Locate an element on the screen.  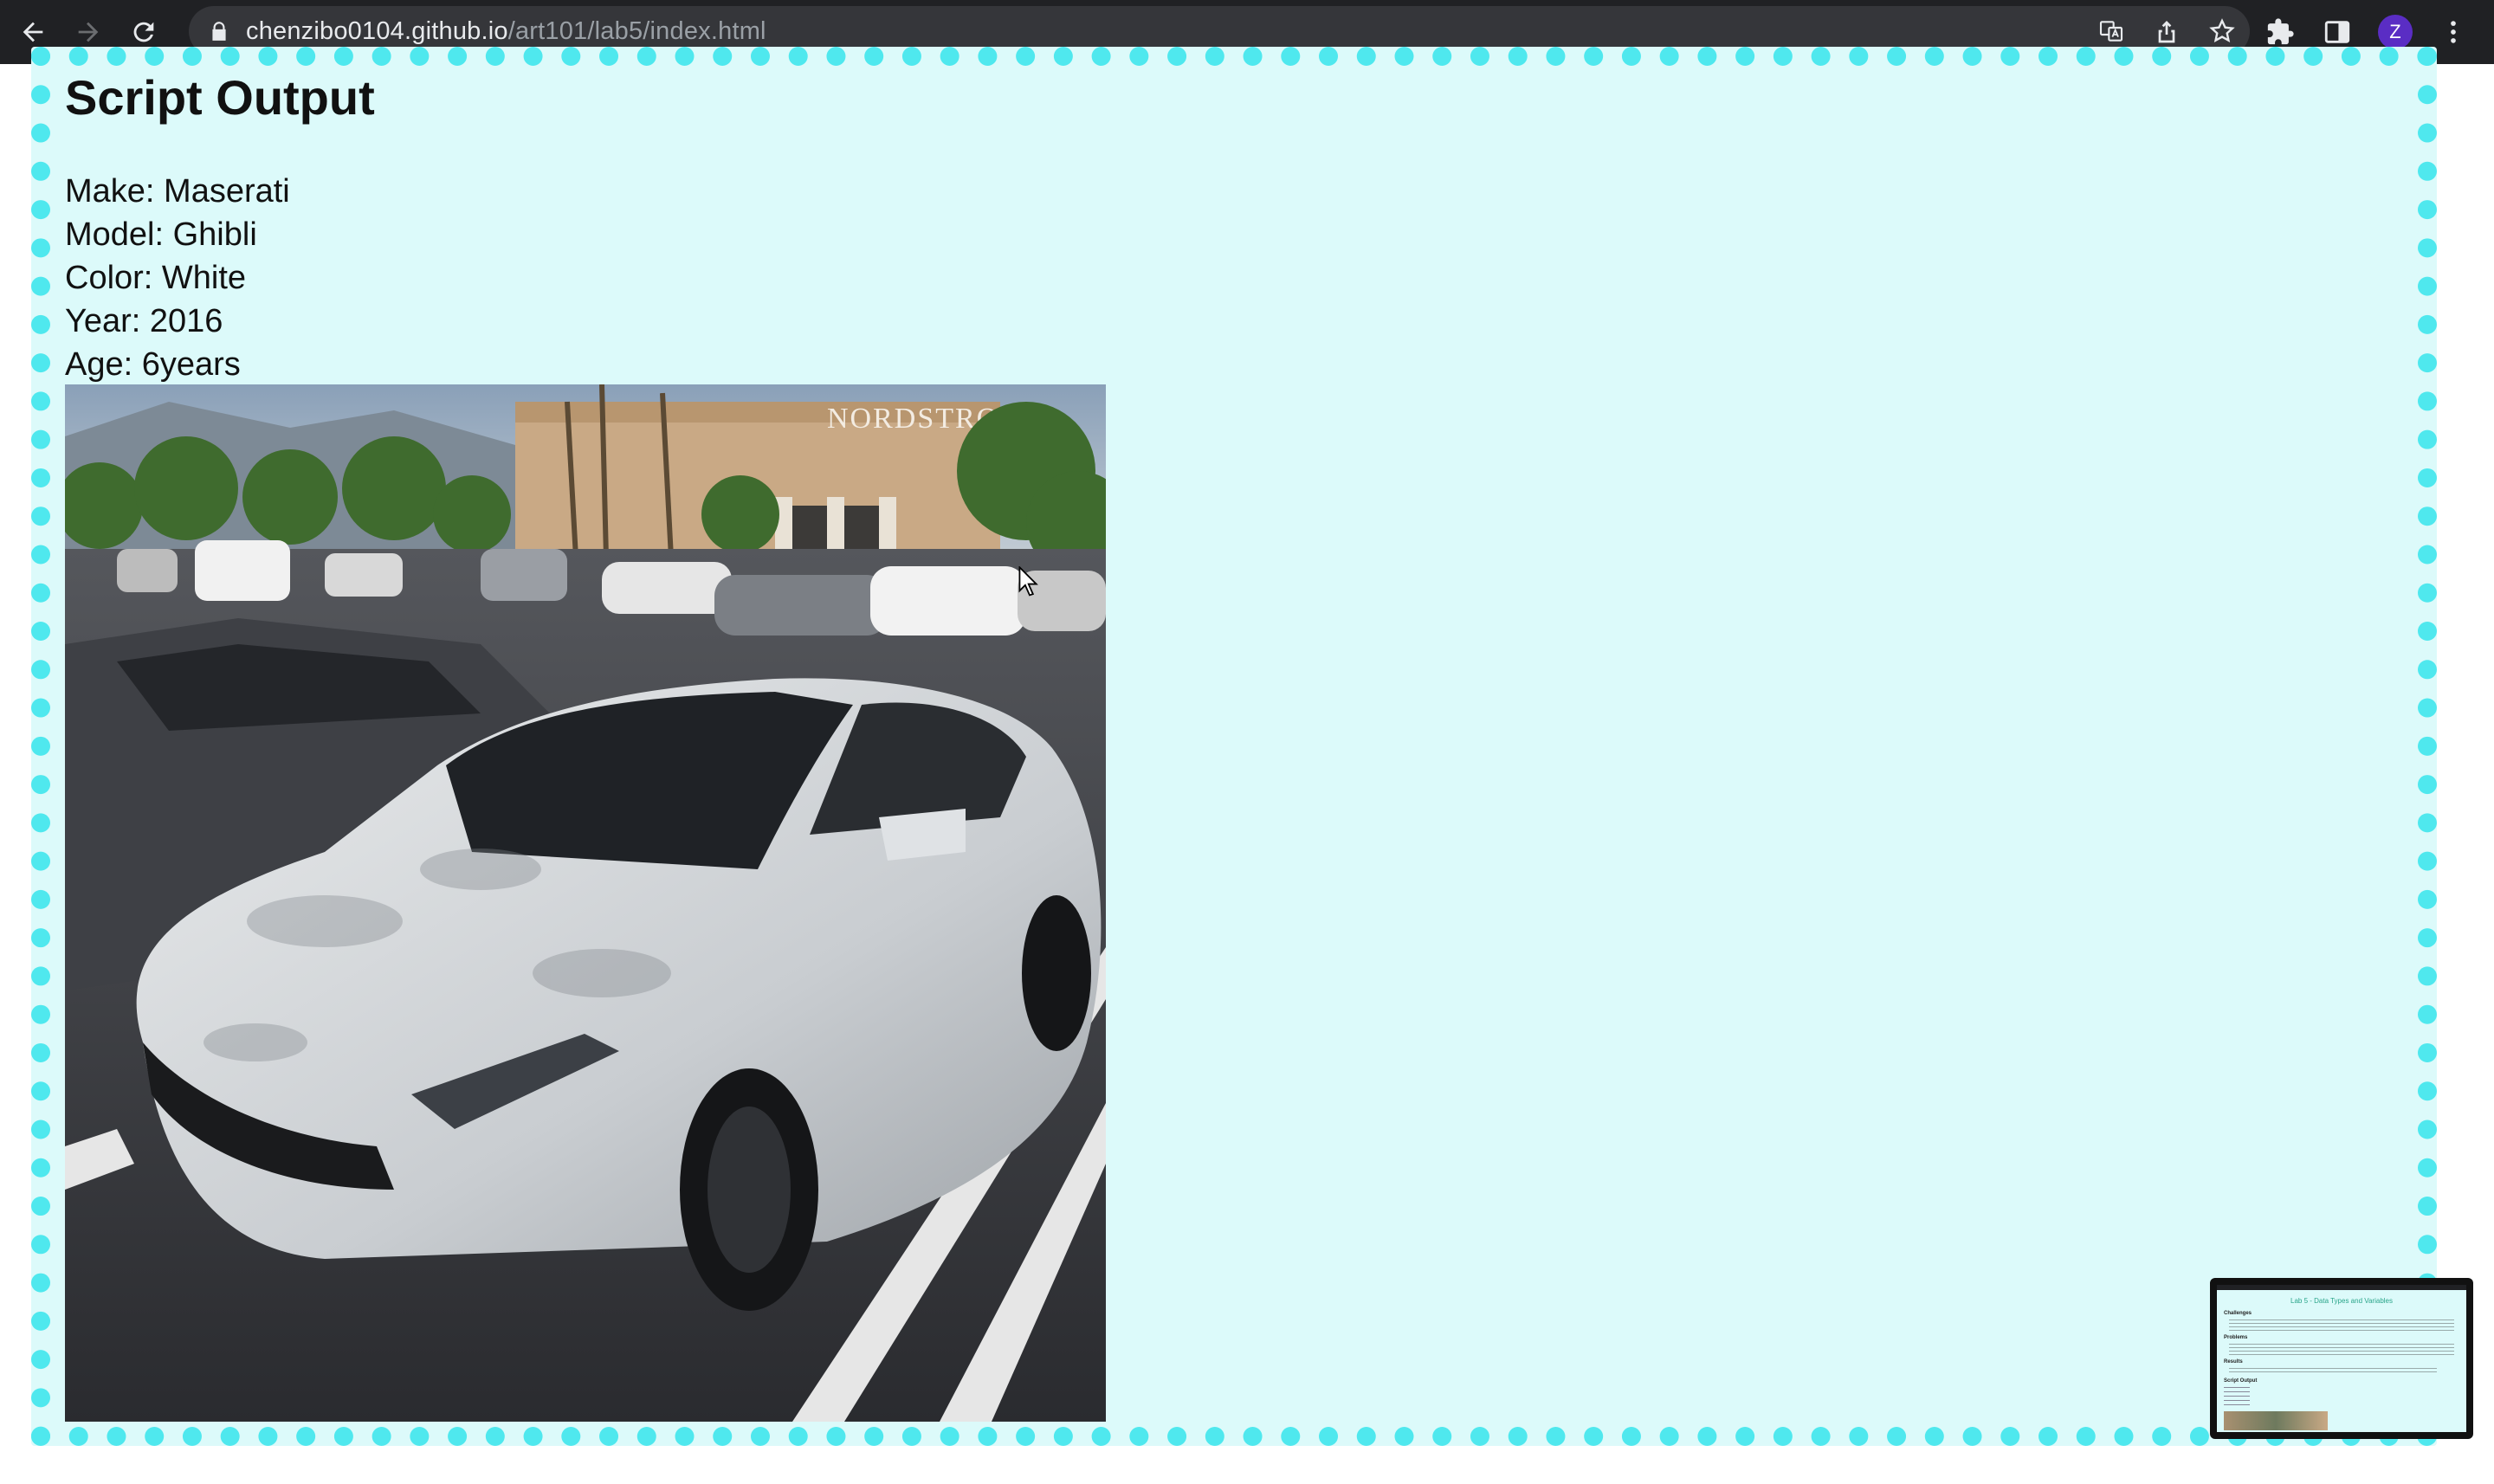
arrow-right-icon is located at coordinates (88, 32).